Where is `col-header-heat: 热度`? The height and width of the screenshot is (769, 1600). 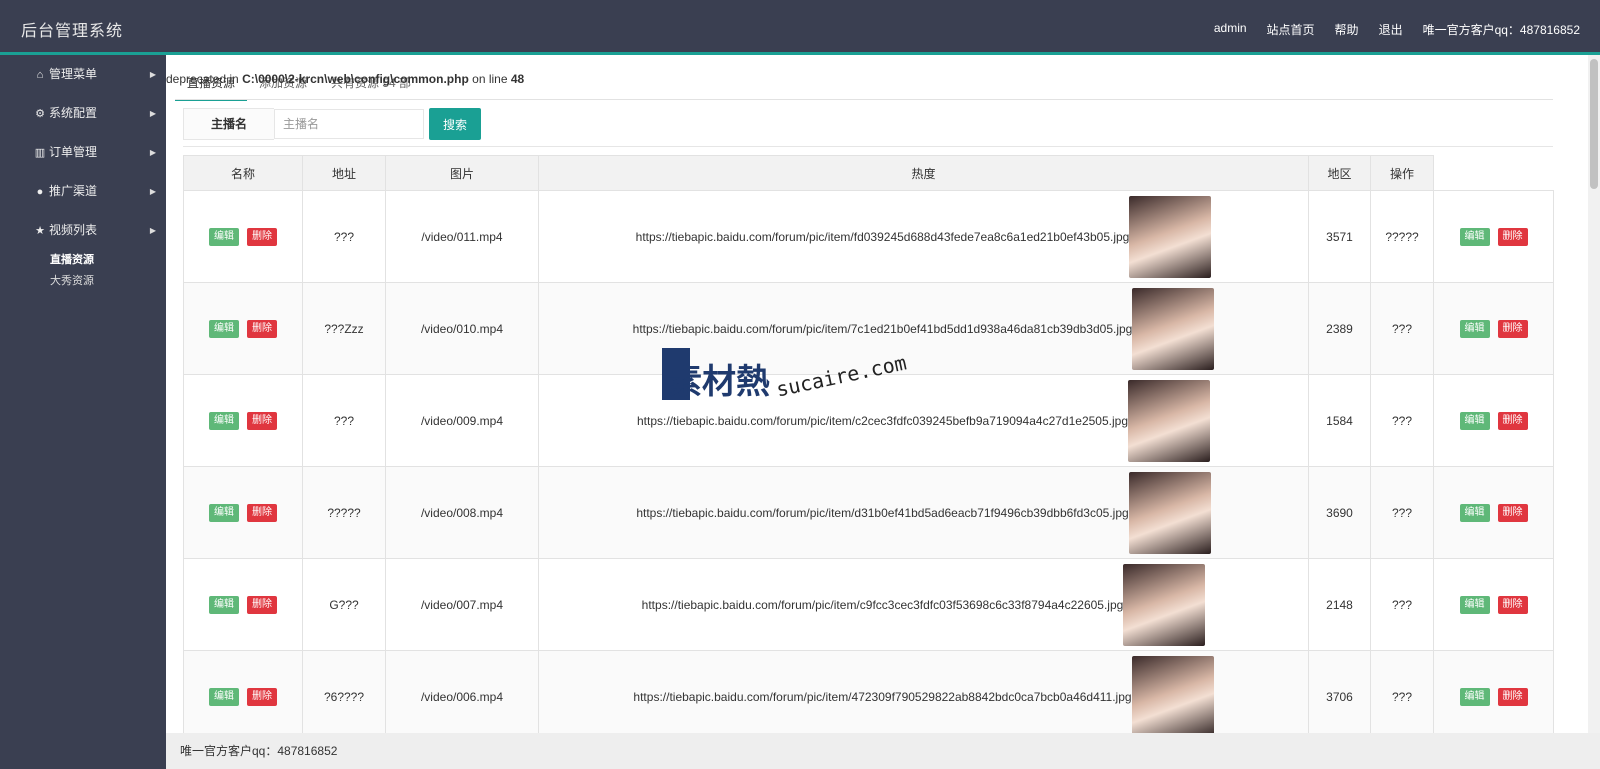 col-header-heat: 热度 is located at coordinates (923, 173).